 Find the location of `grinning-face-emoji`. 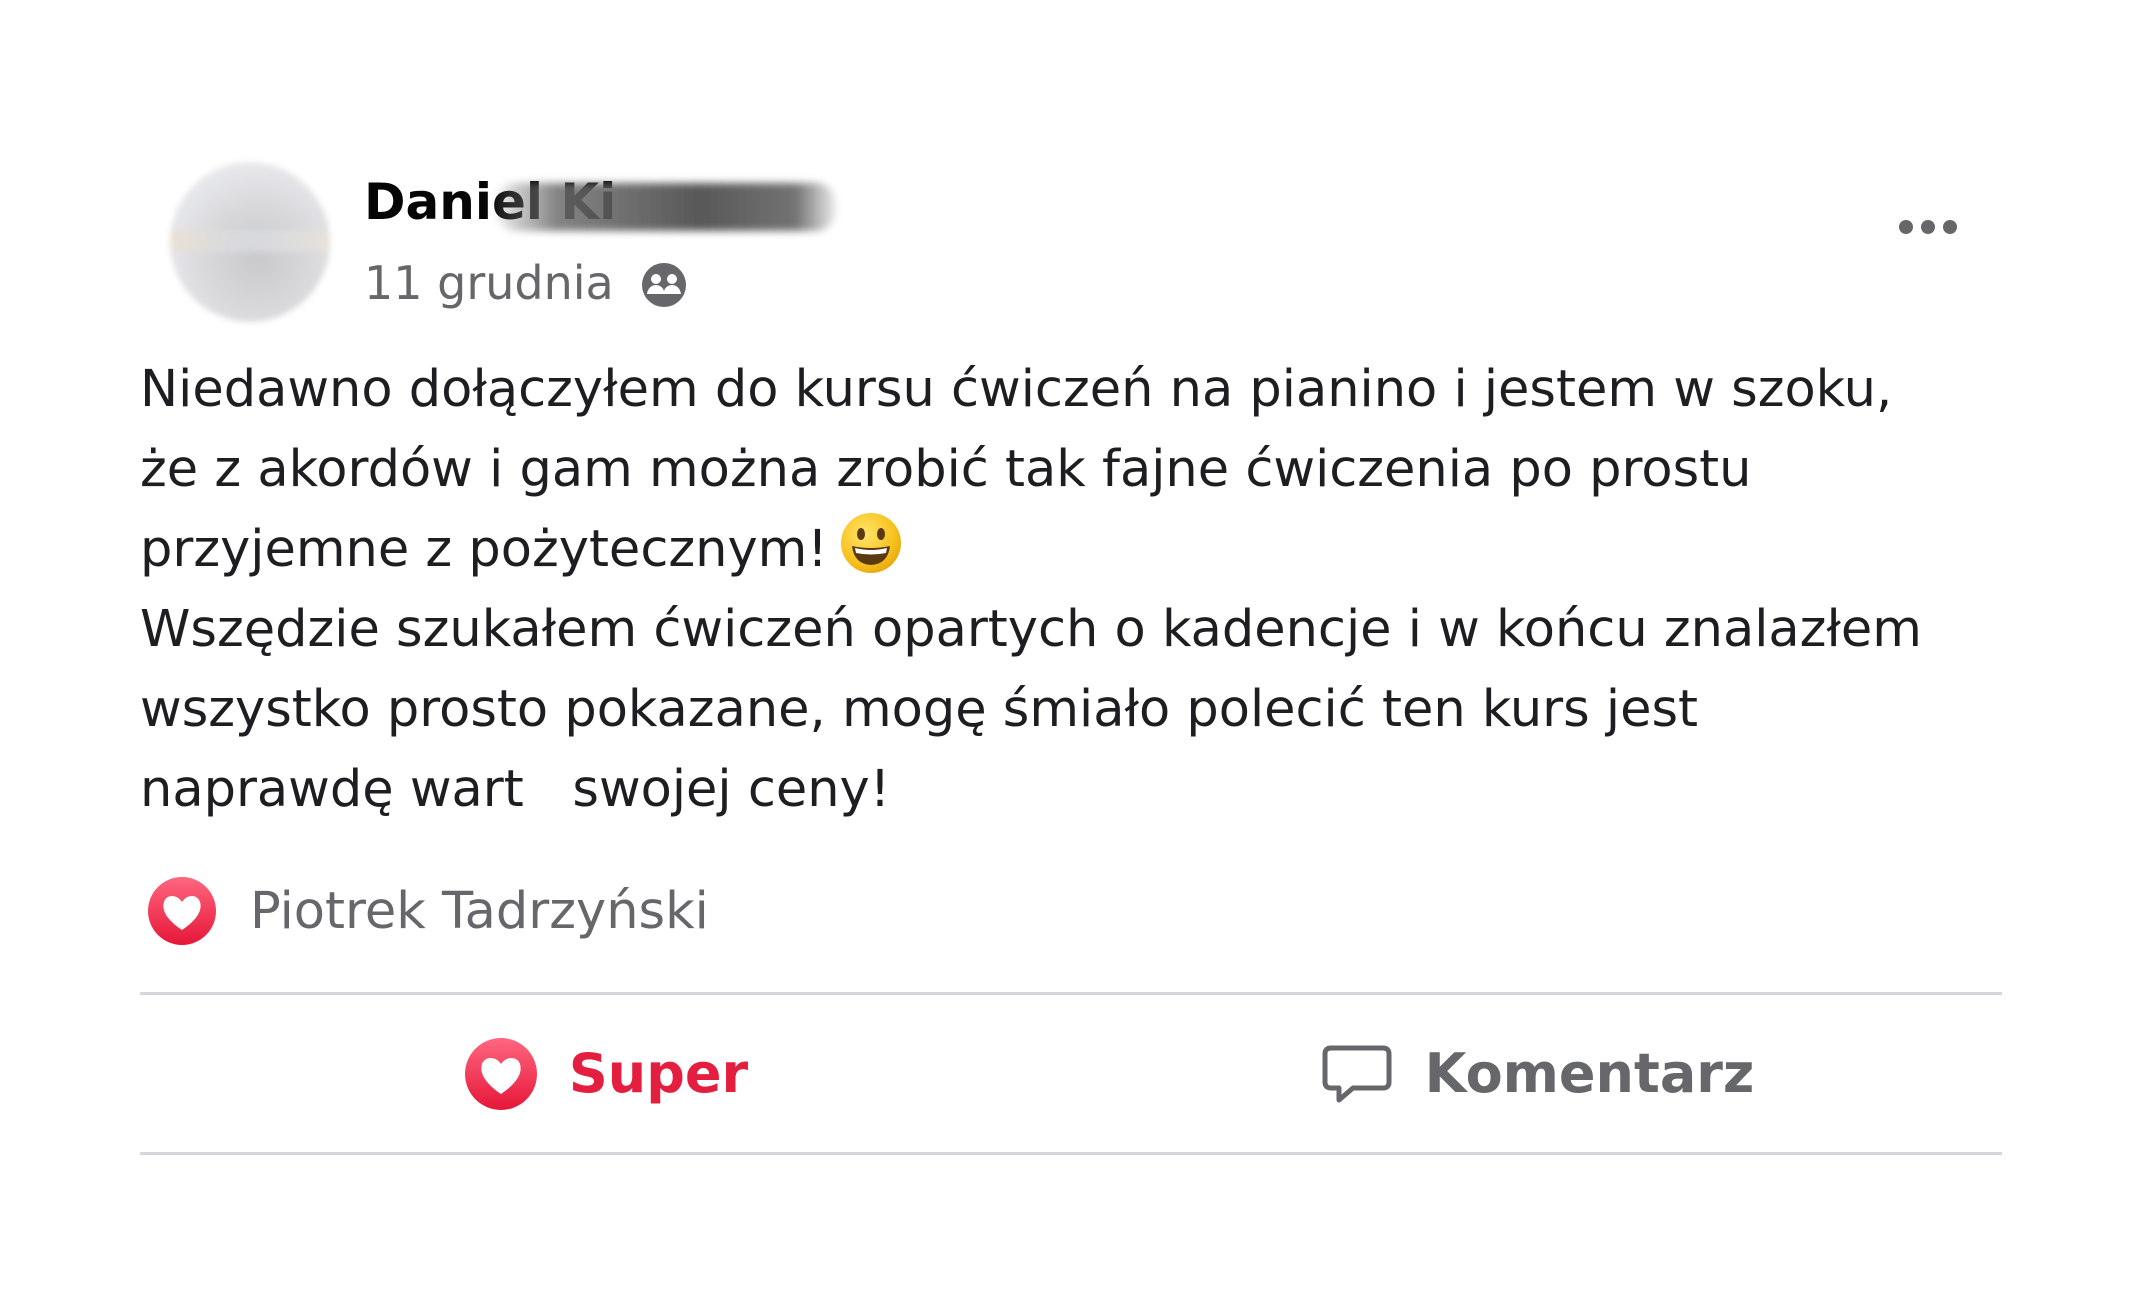

grinning-face-emoji is located at coordinates (870, 543).